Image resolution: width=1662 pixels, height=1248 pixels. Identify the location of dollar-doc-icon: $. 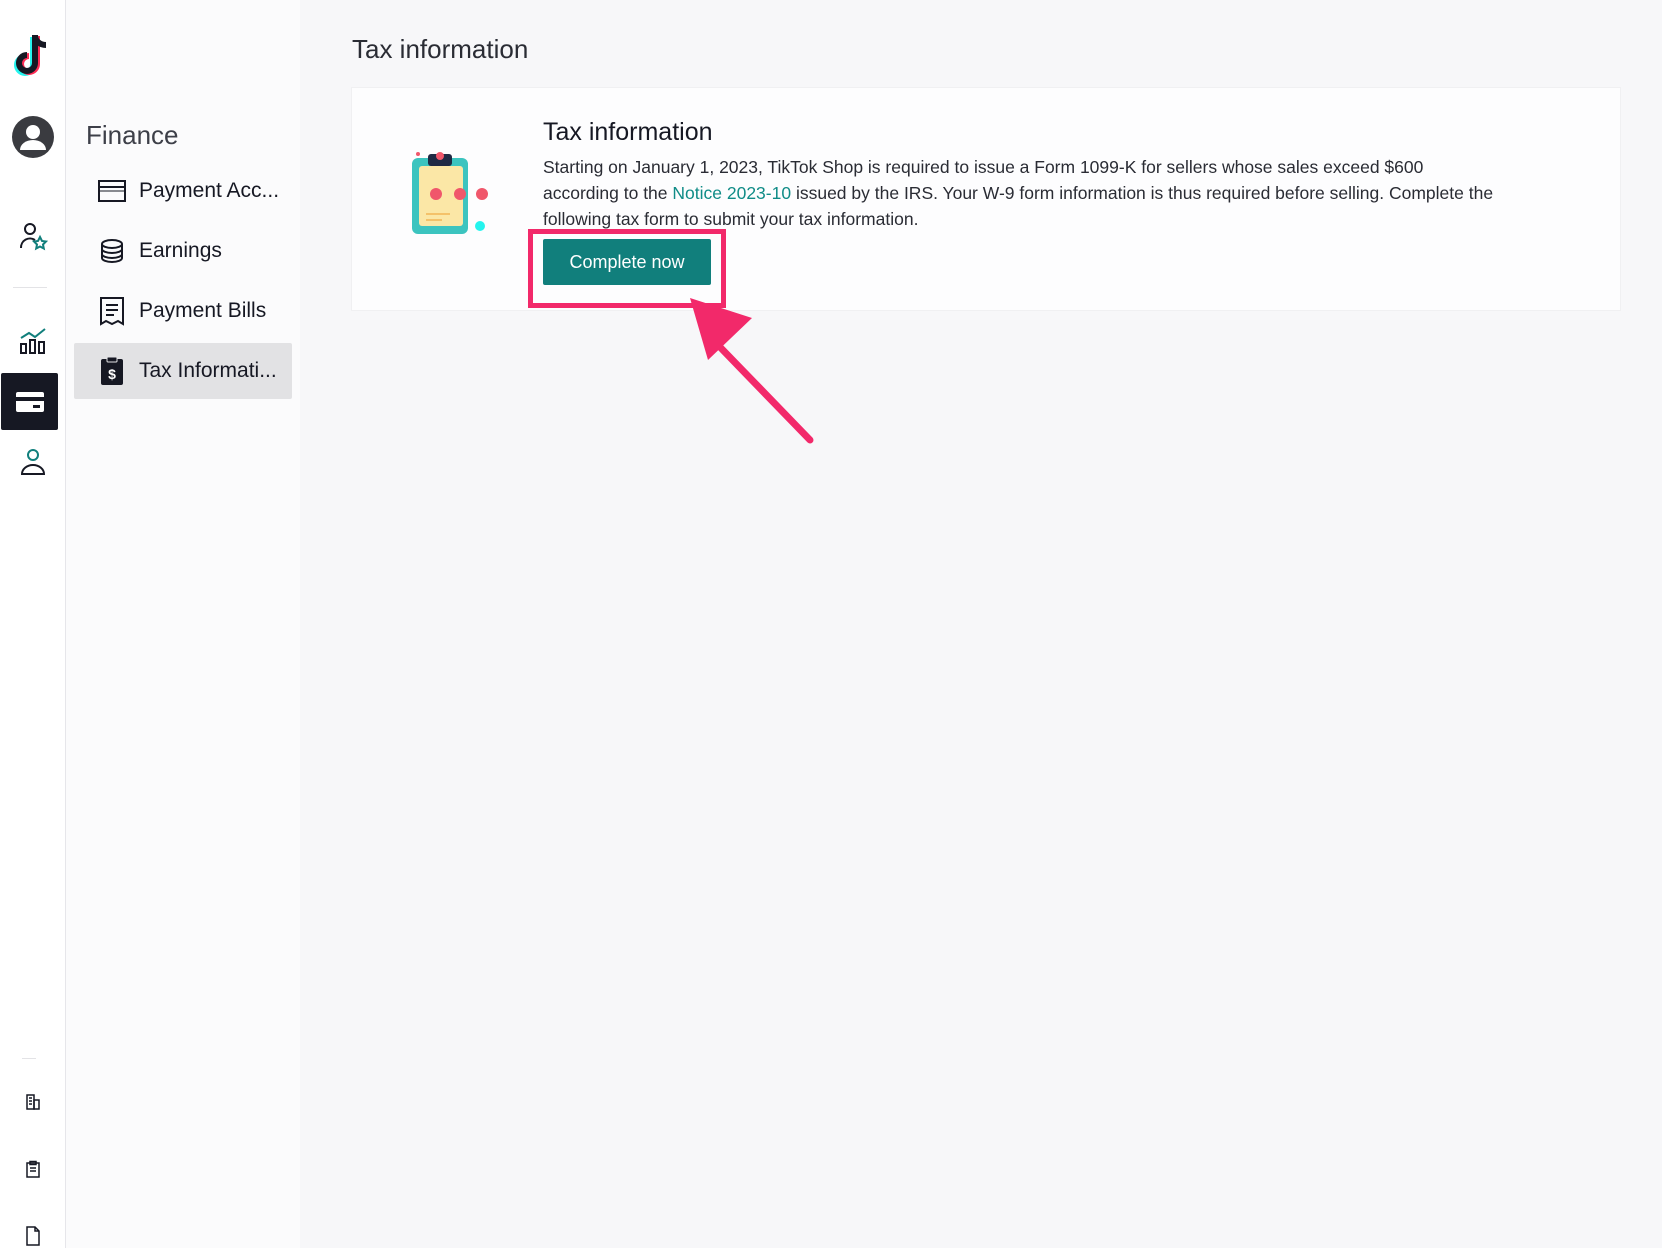
(112, 371).